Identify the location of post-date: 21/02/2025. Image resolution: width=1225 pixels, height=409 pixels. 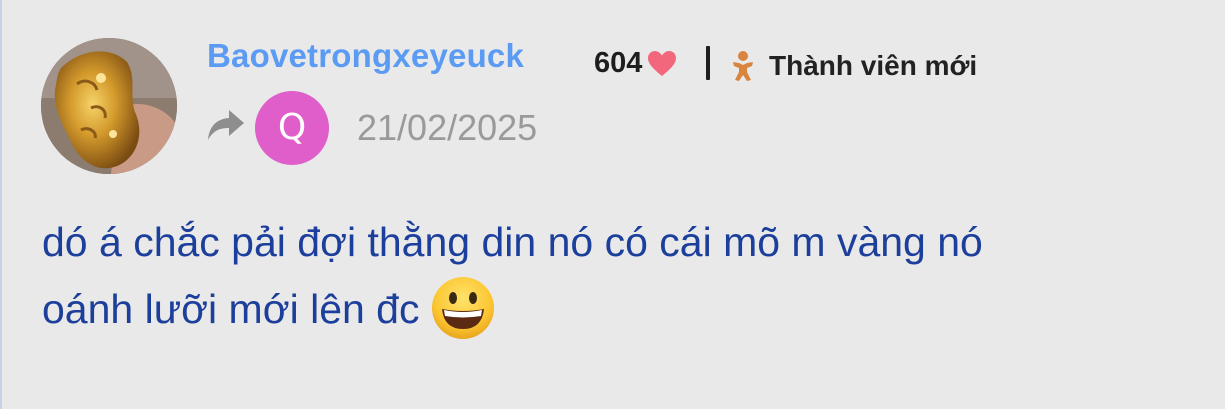
(447, 127).